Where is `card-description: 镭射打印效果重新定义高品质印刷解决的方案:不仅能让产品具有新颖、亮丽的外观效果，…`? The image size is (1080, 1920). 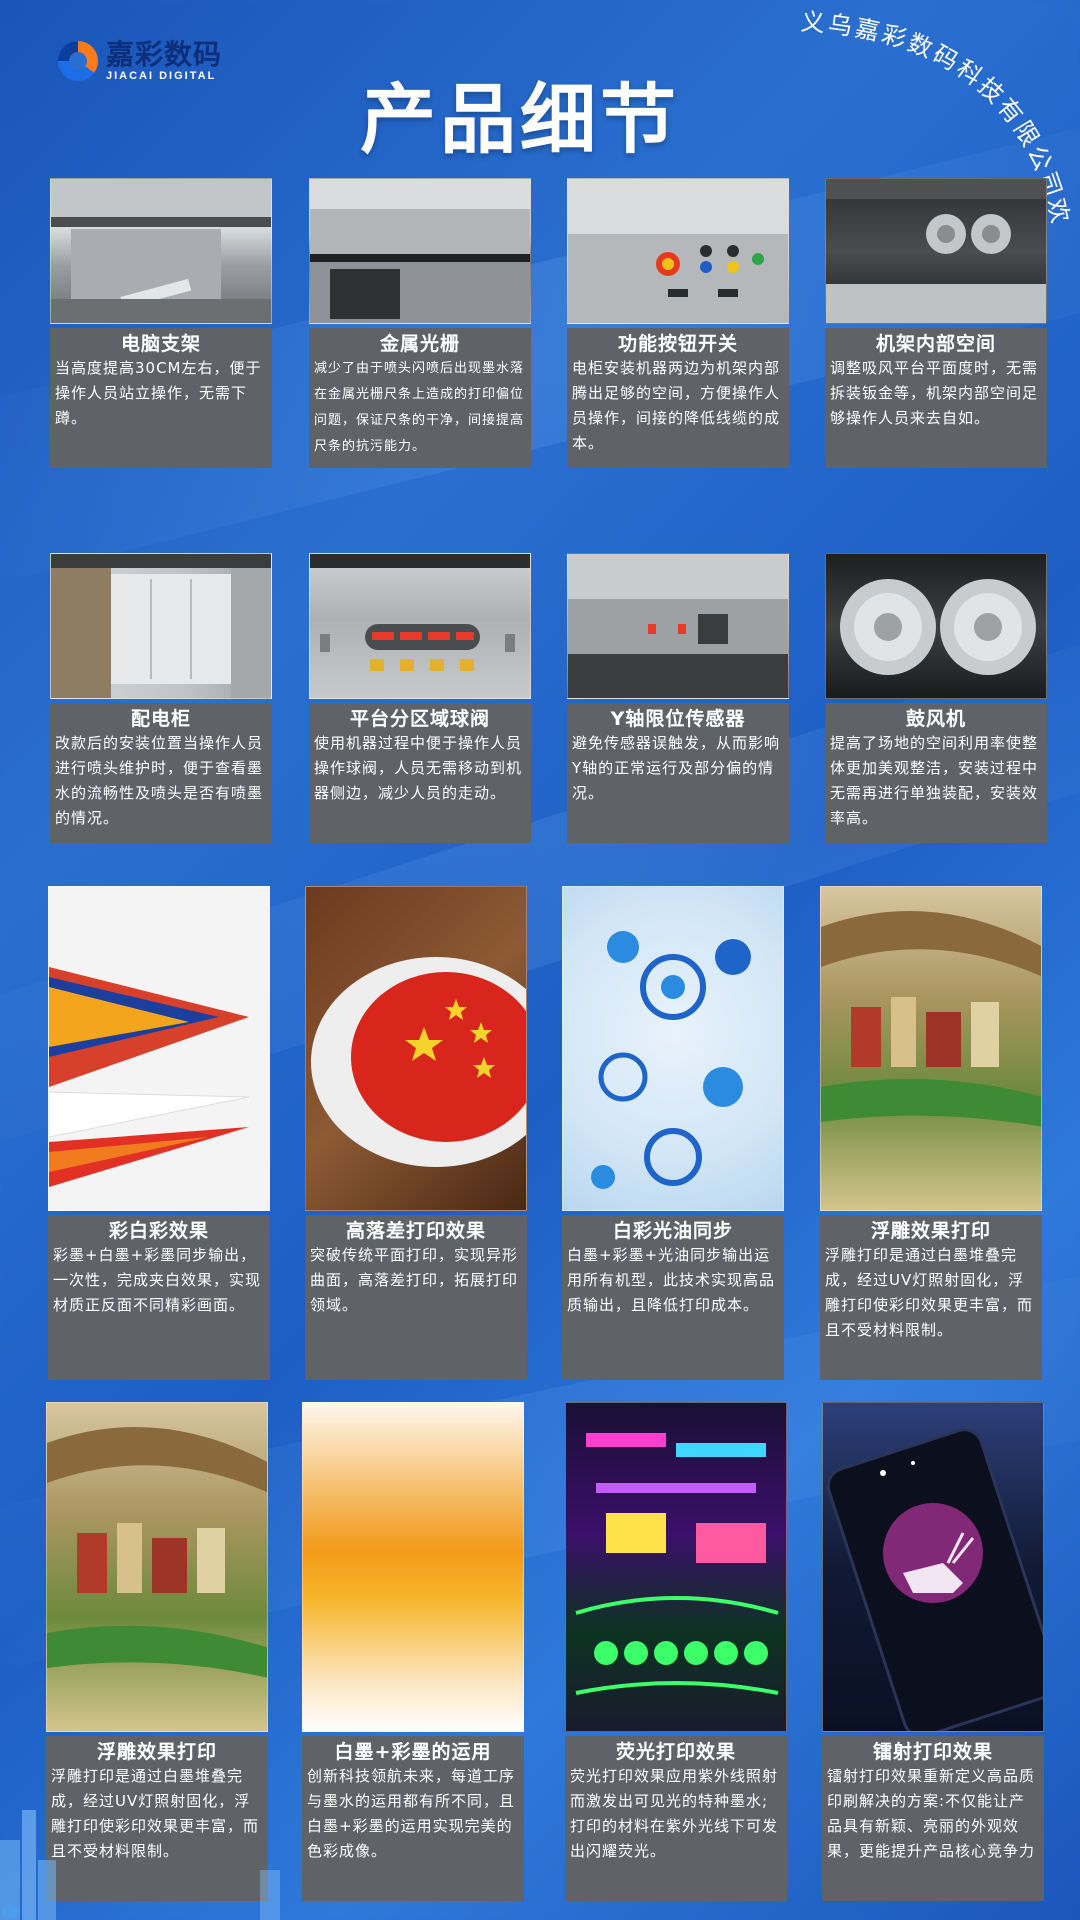
card-description: 镭射打印效果重新定义高品质印刷解决的方案:不仅能让产品具有新颖、亮丽的外观效果，… is located at coordinates (931, 1813).